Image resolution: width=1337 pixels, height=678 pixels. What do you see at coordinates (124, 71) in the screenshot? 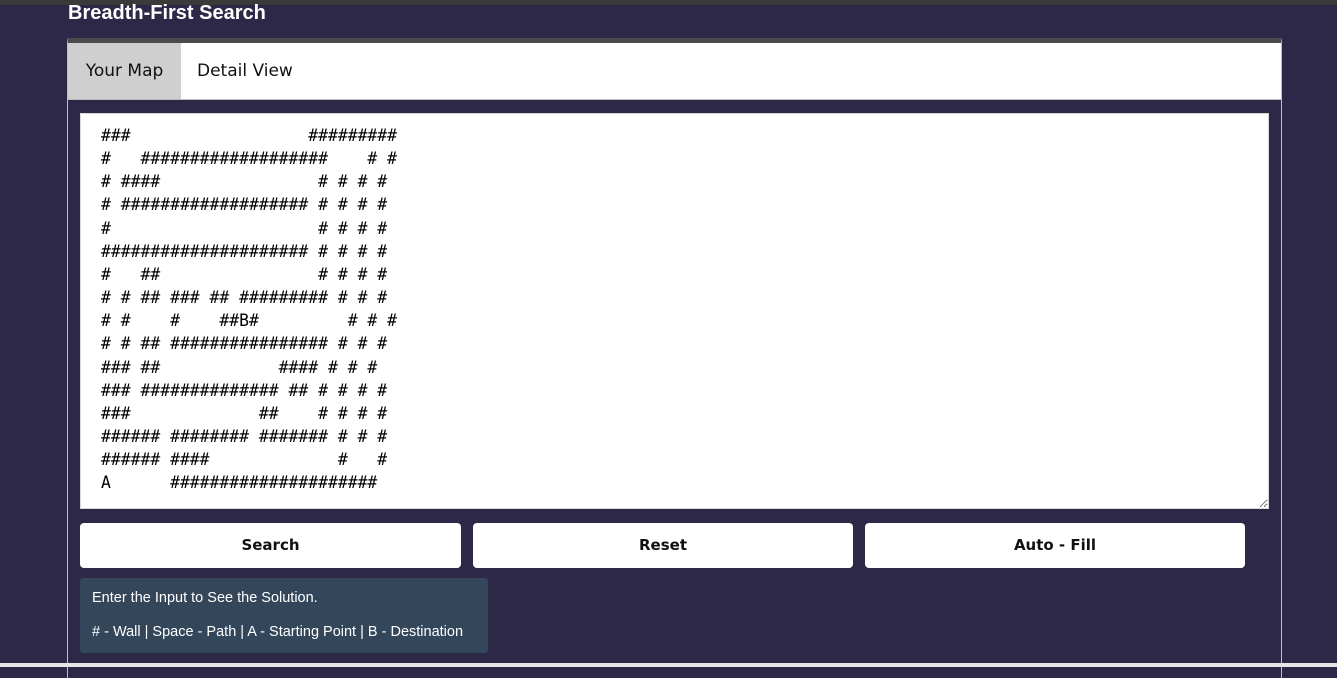
I see `tab-your-map: Your Map` at bounding box center [124, 71].